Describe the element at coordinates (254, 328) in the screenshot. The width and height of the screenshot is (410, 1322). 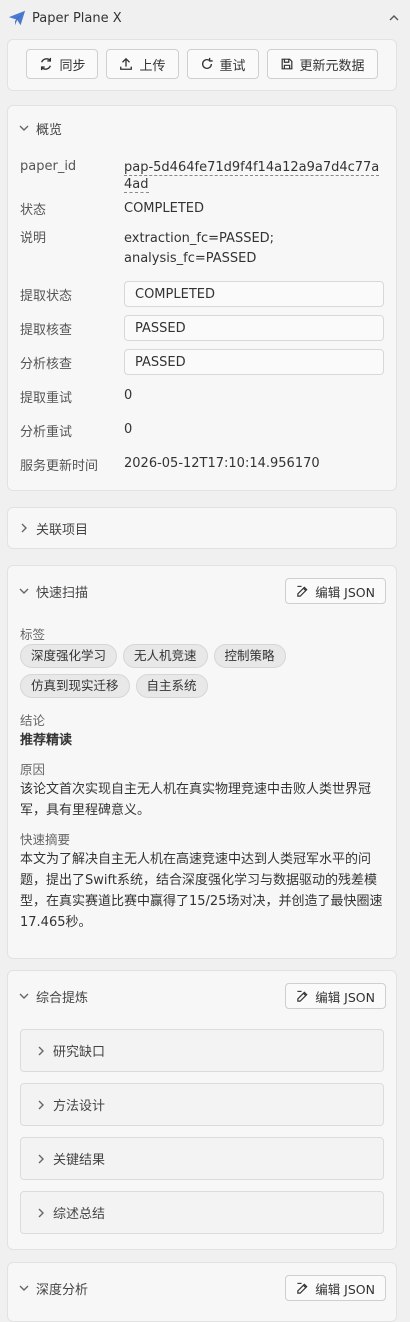
I see `field-extraction-check: PASSED` at that location.